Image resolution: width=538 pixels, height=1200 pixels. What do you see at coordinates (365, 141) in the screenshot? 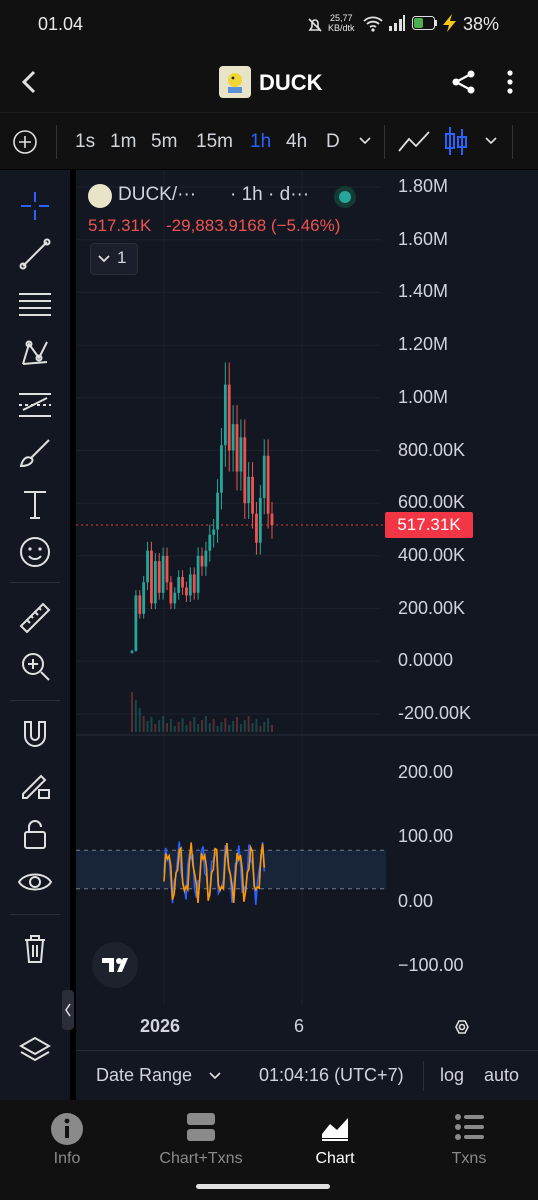
I see `timeframe-dropdown-icon` at bounding box center [365, 141].